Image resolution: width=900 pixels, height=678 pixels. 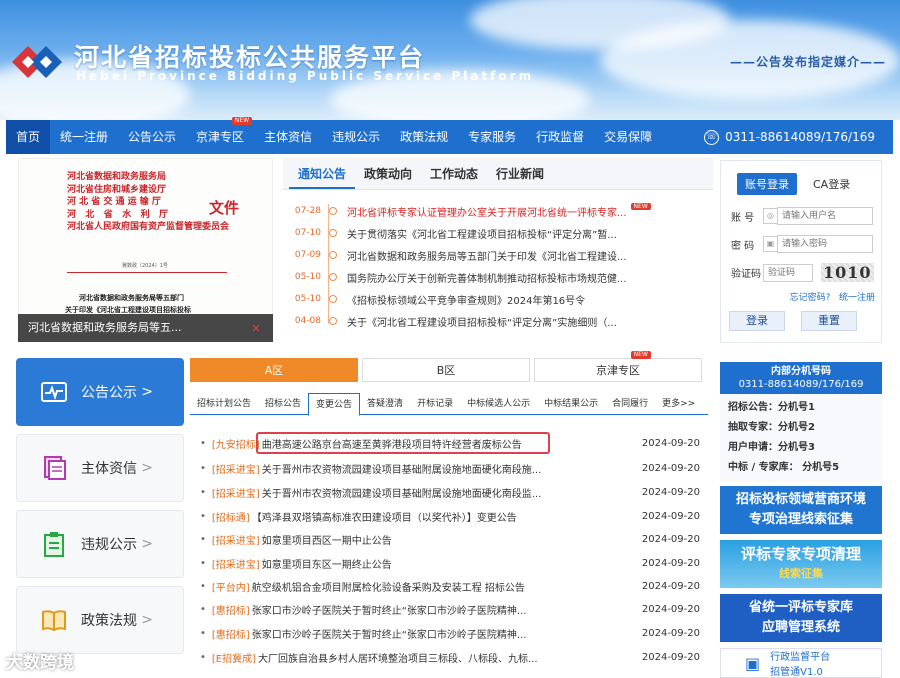 I want to click on supervision-card: ▣ 行政监督平台 招管通V1.0, so click(x=801, y=663).